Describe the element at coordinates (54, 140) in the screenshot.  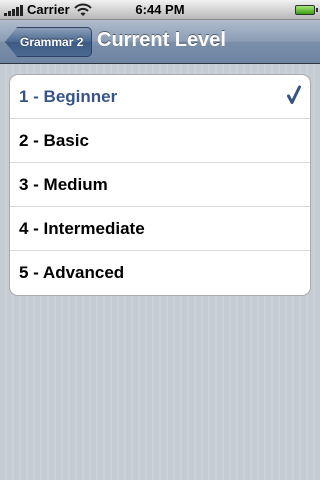
I see `level-label: 2 - Basic` at that location.